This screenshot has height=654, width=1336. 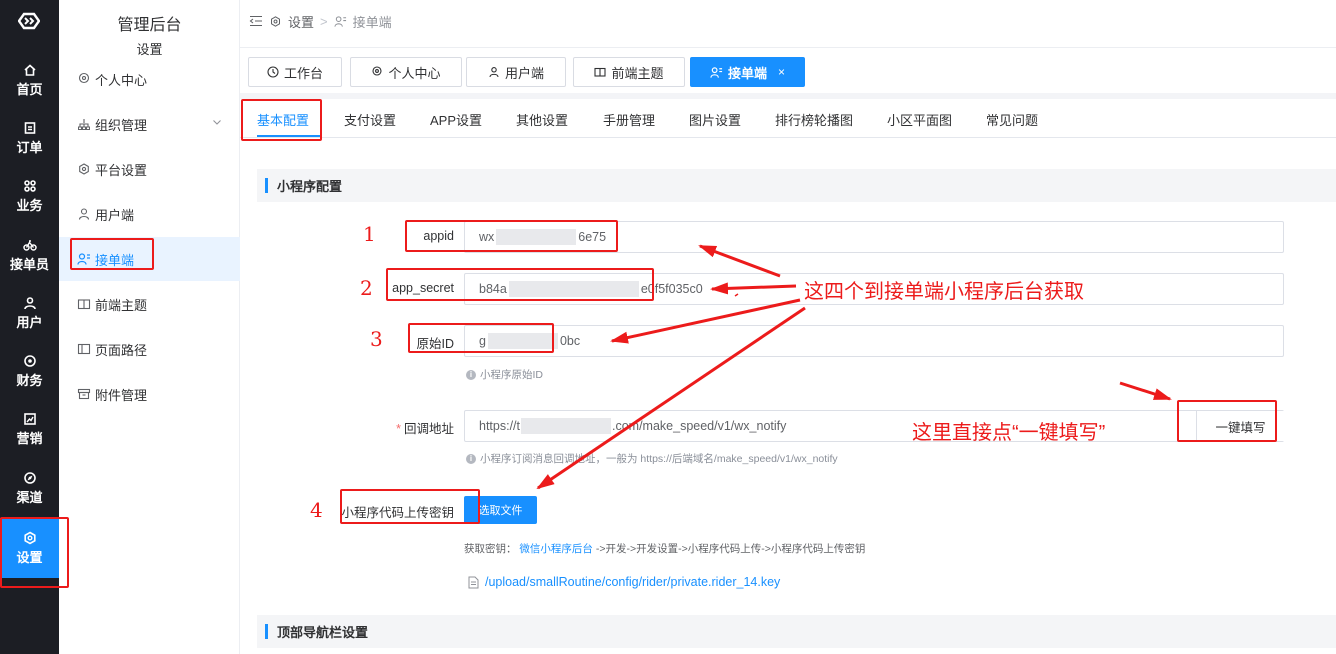 I want to click on clock-icon, so click(x=273, y=72).